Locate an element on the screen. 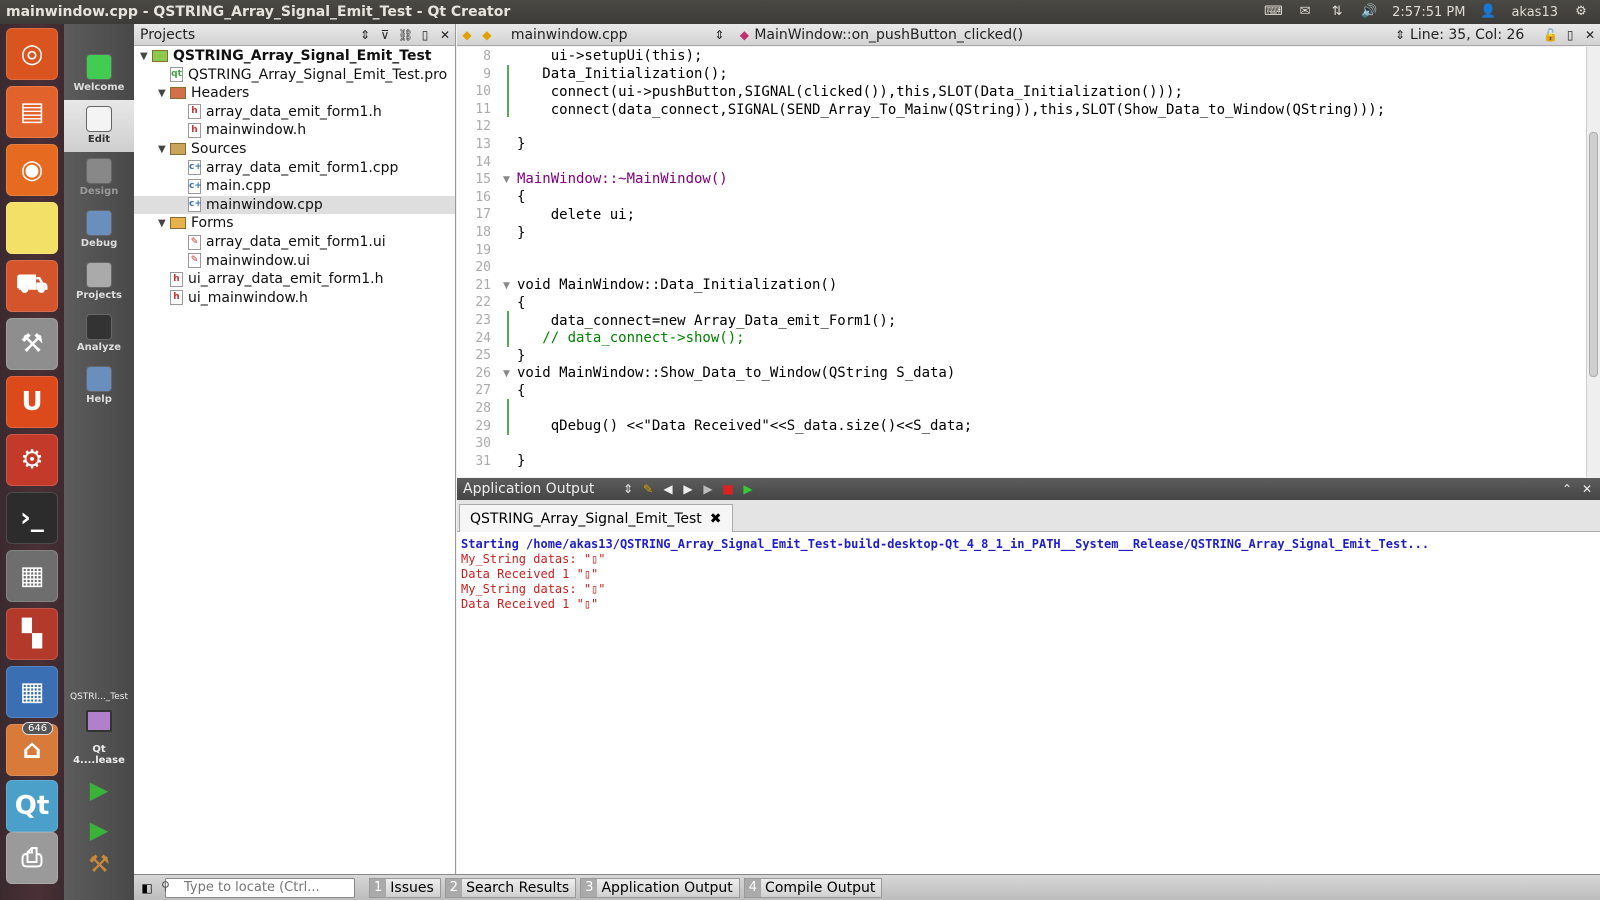  tree-item: ▼ QSTRING_Array_Signal_Emit_Test is located at coordinates (294, 56).